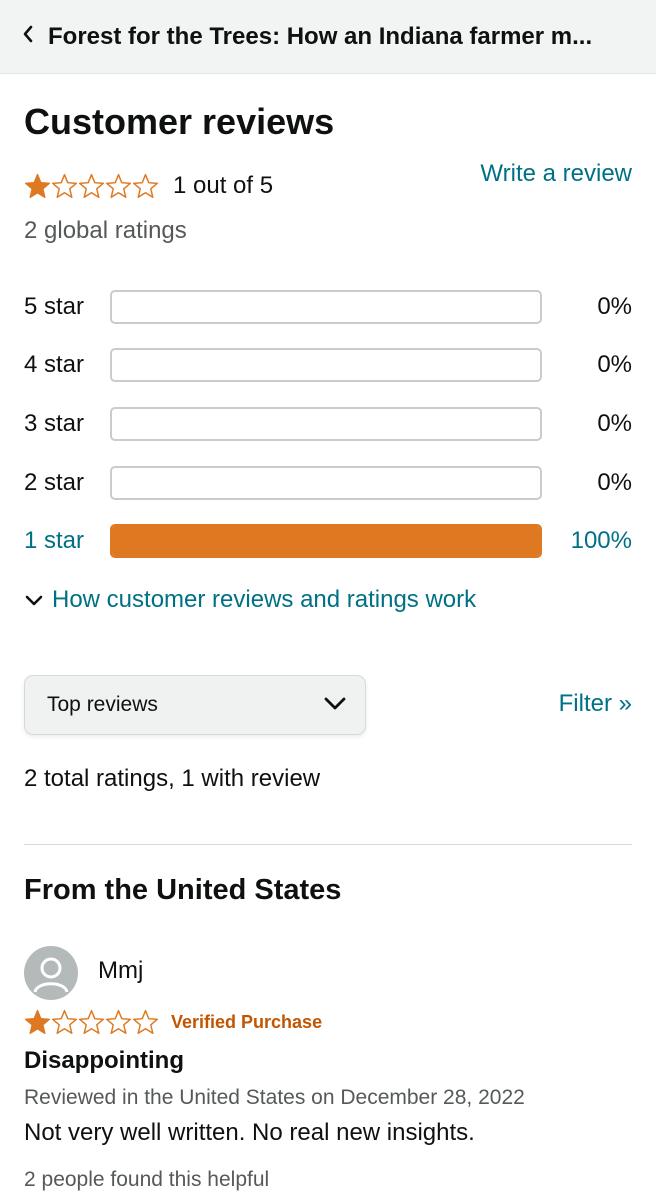  Describe the element at coordinates (83, 973) in the screenshot. I see `review-author-row: Mmj` at that location.